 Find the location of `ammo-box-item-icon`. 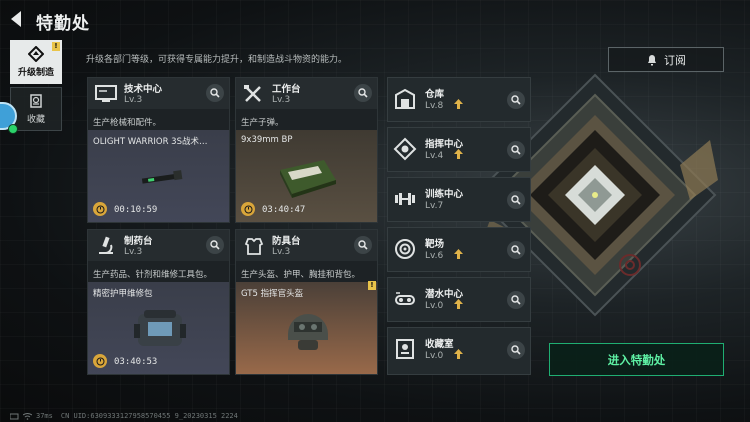

ammo-box-item-icon is located at coordinates (308, 179).